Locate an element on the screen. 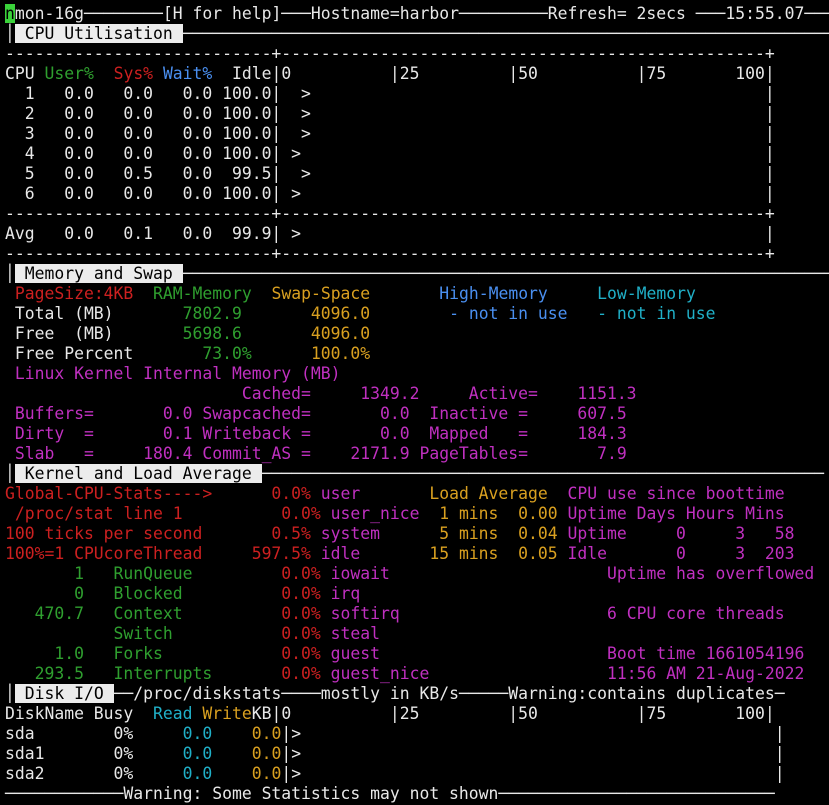 The image size is (829, 805). text-segment: 100%=1 CPUcoreThread 597.5% is located at coordinates (158, 553).